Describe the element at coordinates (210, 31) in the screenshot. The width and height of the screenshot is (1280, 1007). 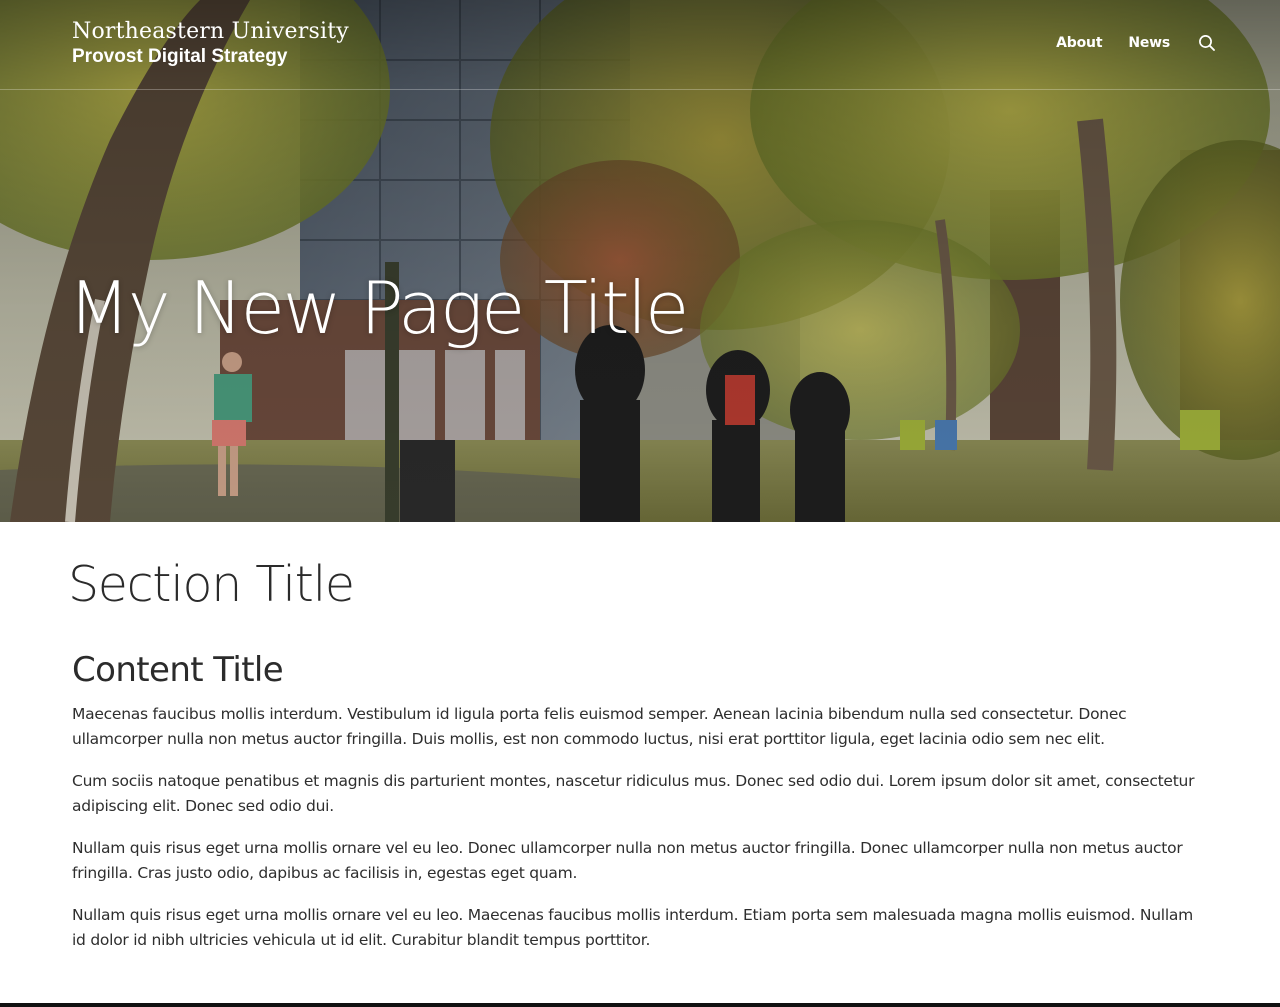
I see `logo-university-name: Northeastern University` at that location.